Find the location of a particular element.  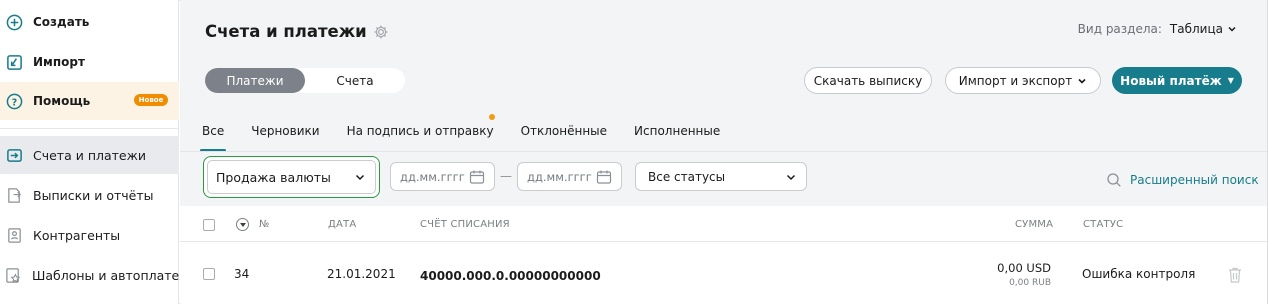

status-select-value: Все статусы is located at coordinates (687, 176).